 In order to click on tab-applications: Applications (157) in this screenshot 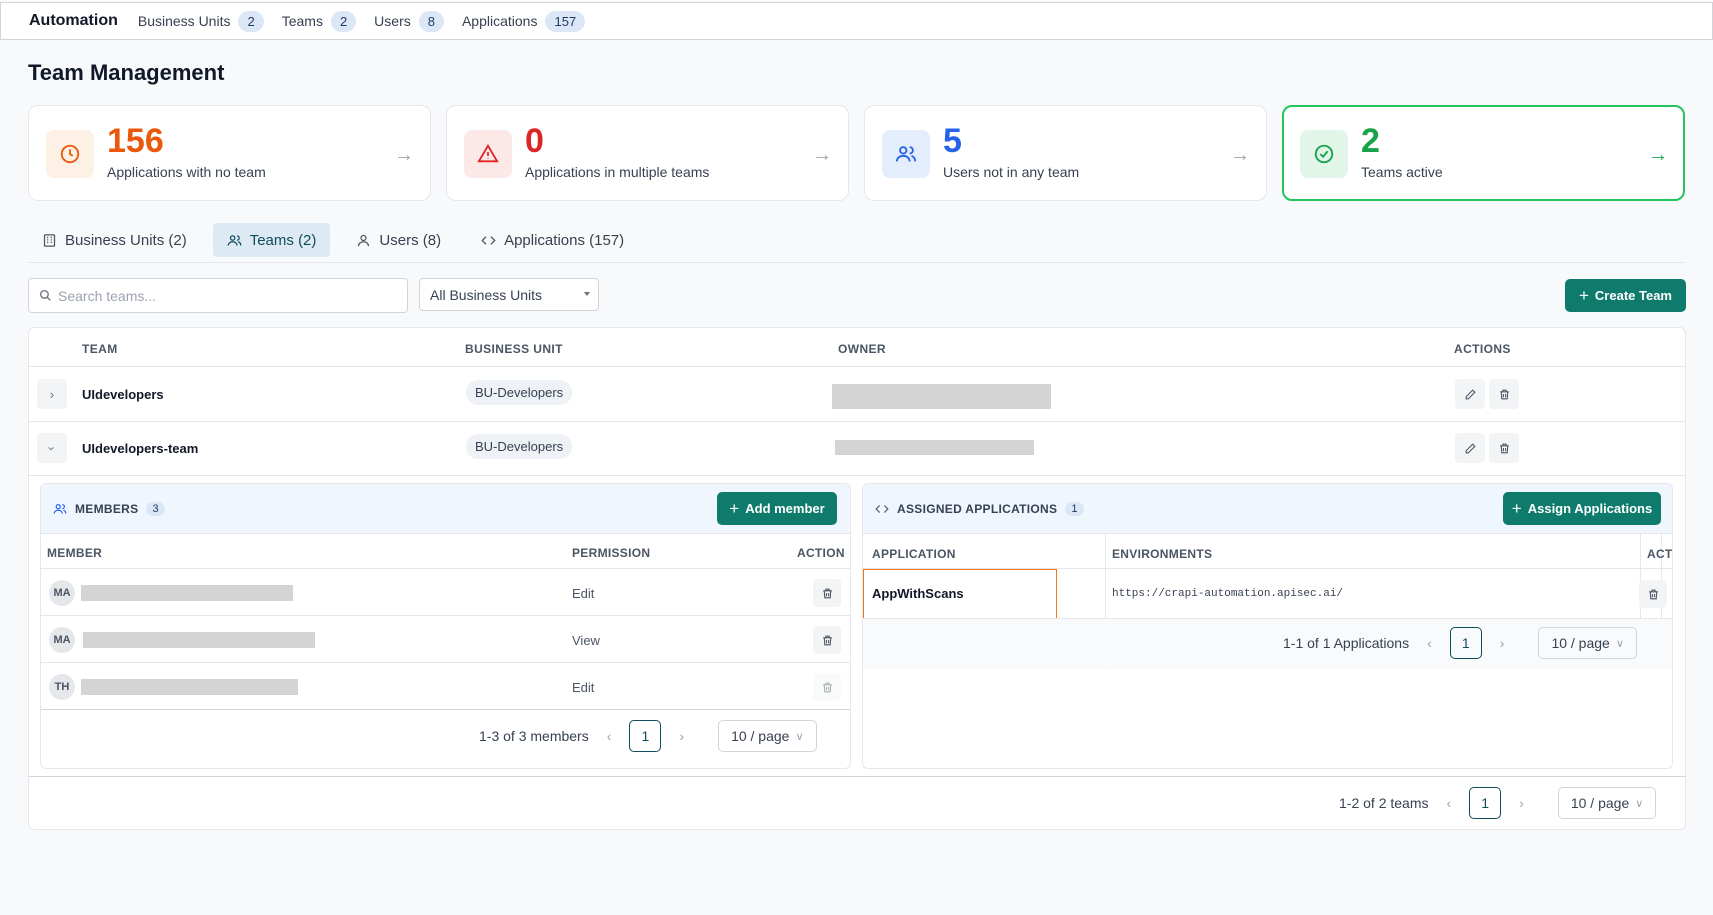, I will do `click(552, 240)`.